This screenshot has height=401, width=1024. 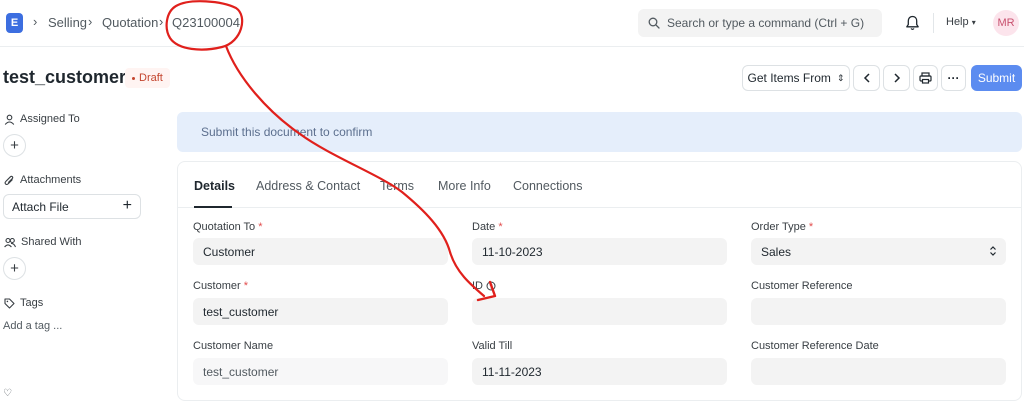 I want to click on customer-reference-date-field, so click(x=878, y=371).